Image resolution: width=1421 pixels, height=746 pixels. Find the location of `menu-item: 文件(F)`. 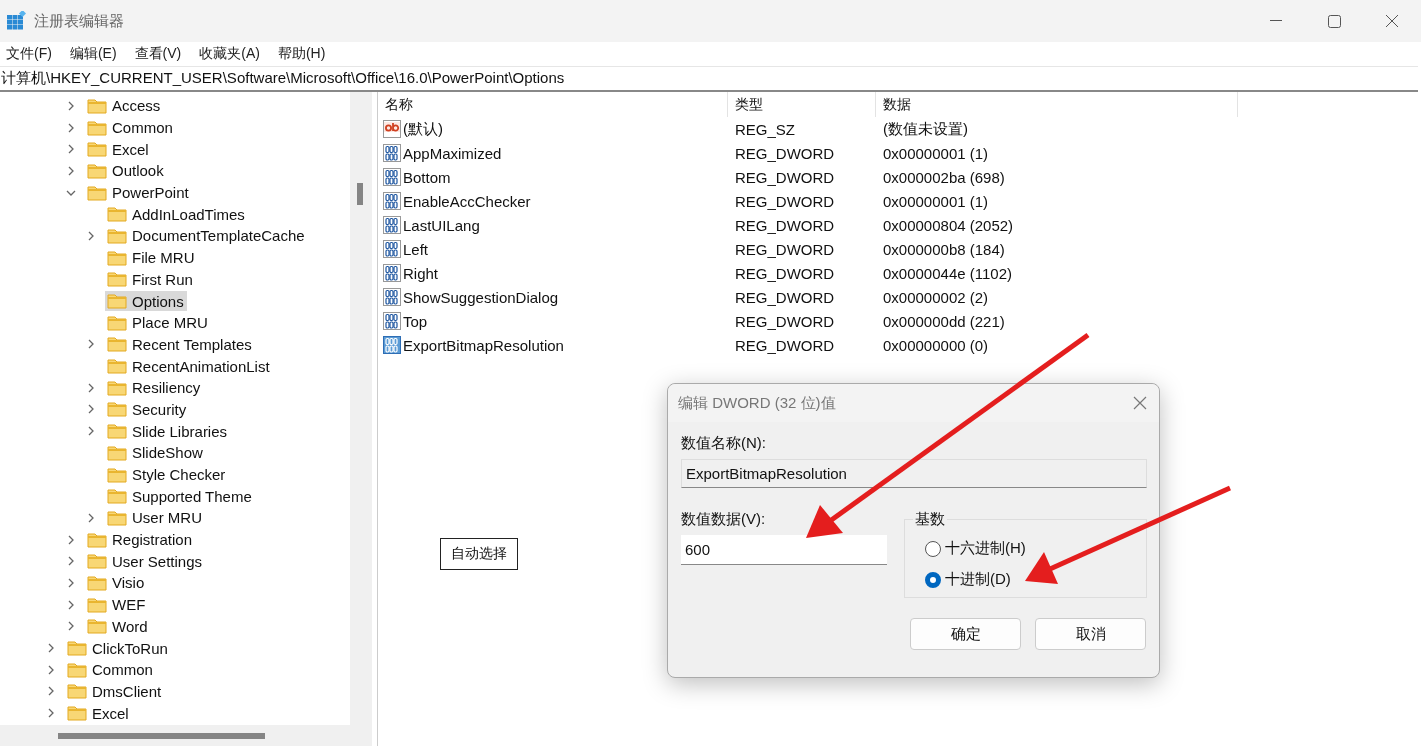

menu-item: 文件(F) is located at coordinates (29, 54).